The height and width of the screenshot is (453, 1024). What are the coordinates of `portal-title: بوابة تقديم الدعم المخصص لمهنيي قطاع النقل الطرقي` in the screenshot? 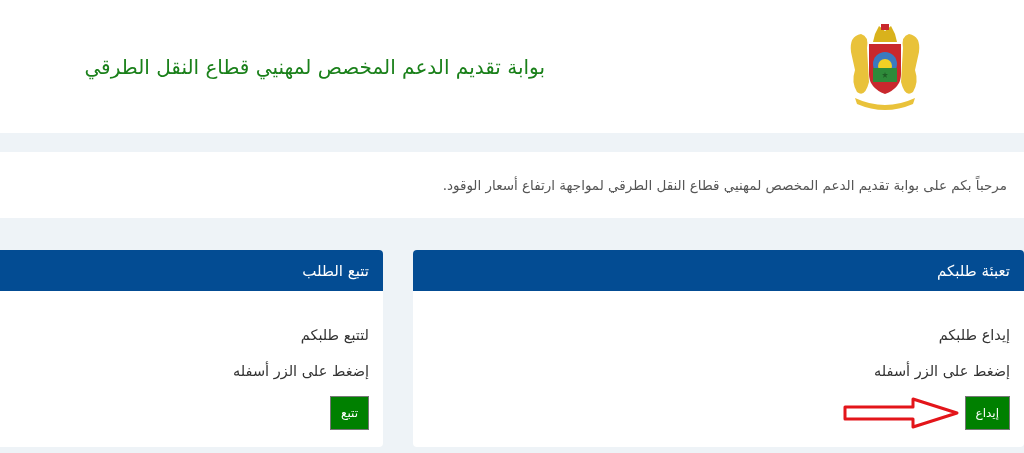 It's located at (314, 66).